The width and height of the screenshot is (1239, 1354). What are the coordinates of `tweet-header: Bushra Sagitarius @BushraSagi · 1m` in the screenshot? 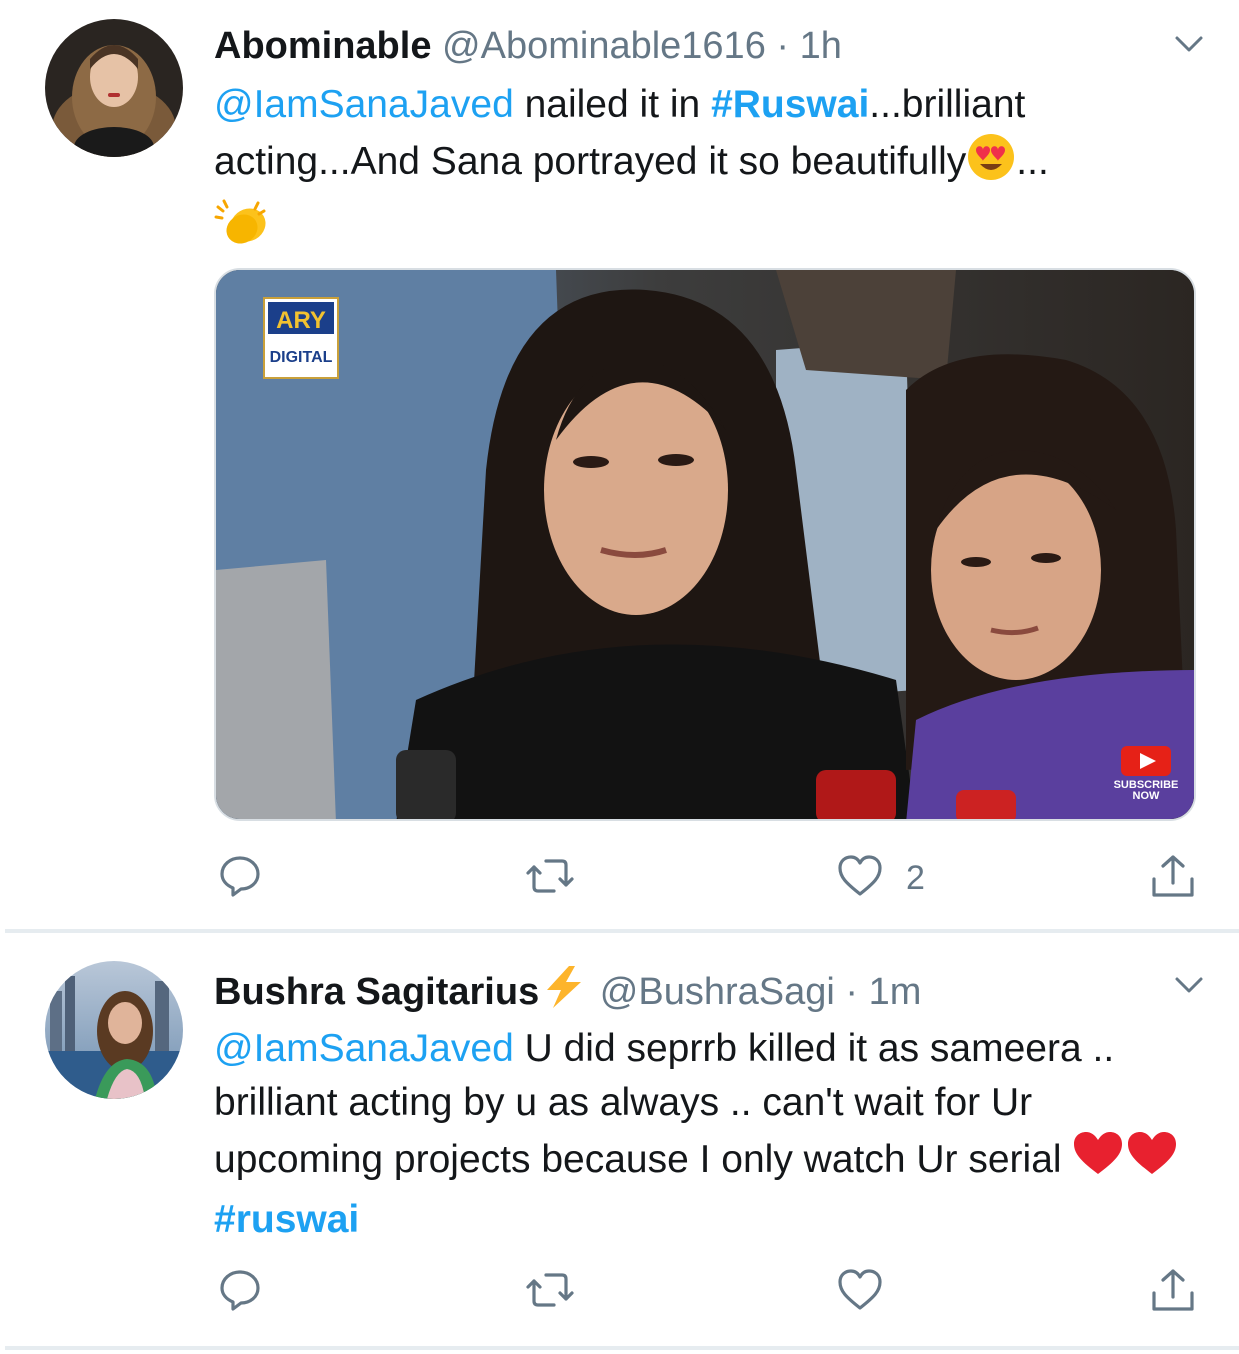 It's located at (691, 989).